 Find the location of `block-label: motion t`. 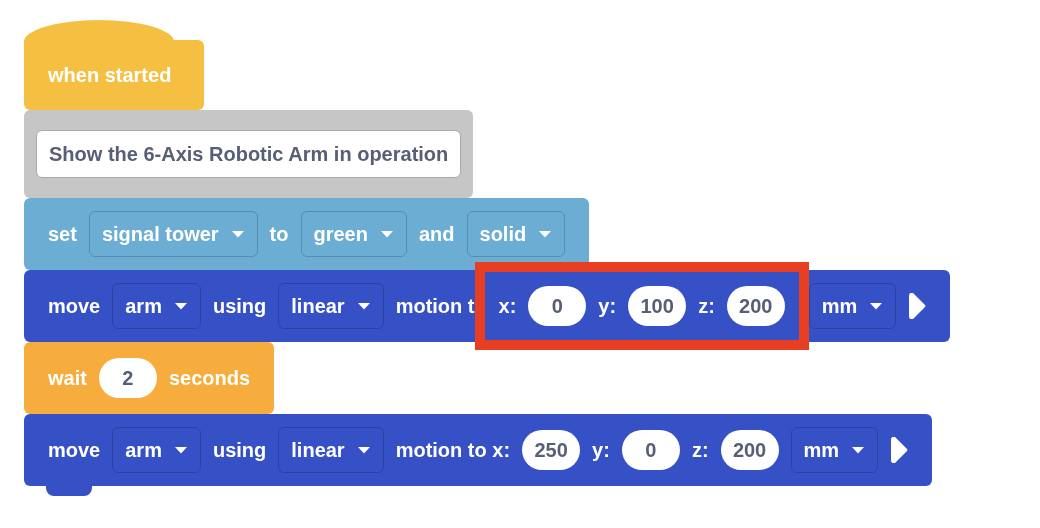

block-label: motion t is located at coordinates (435, 306).